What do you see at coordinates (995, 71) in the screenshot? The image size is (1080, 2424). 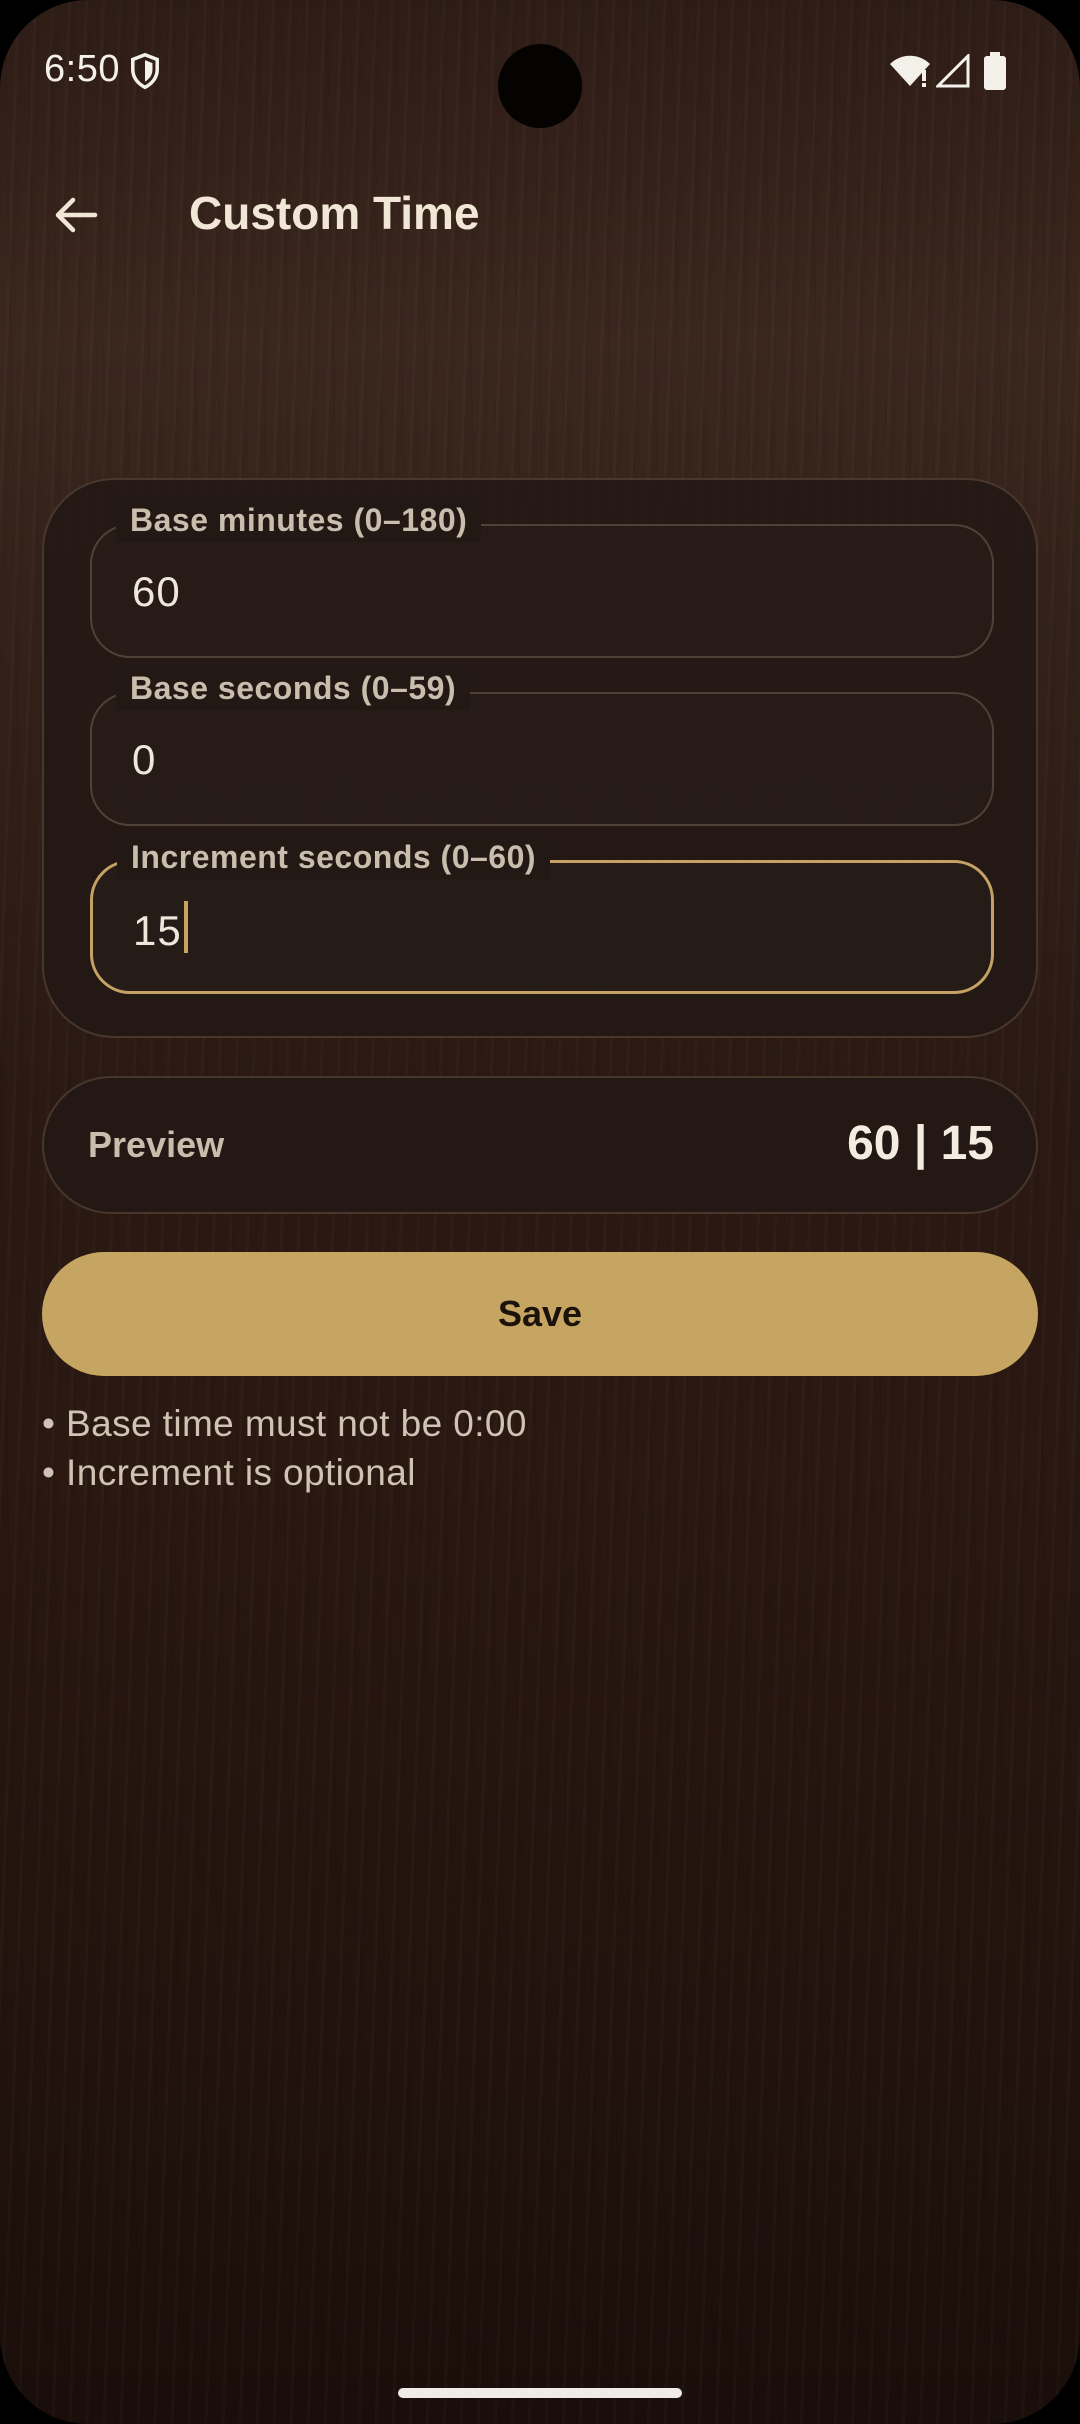 I see `battery-icon` at bounding box center [995, 71].